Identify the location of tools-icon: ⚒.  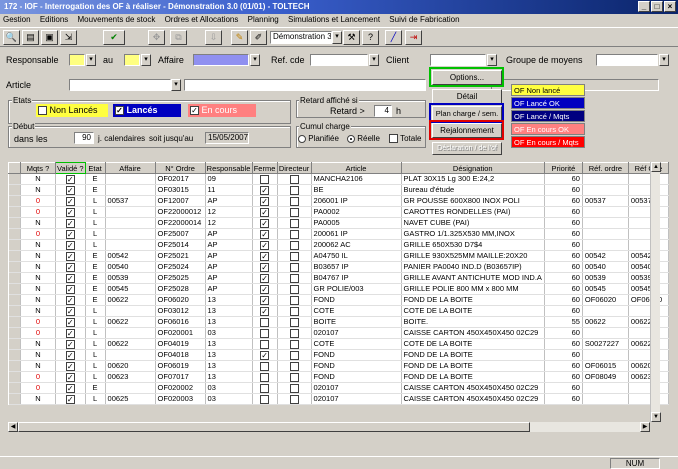
(351, 37).